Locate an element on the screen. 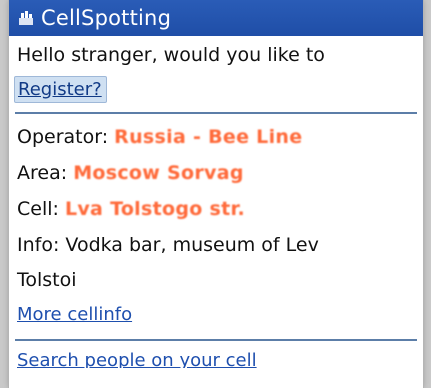 This screenshot has height=388, width=431. operator-row: Operator: Russia - Bee Line is located at coordinates (216, 137).